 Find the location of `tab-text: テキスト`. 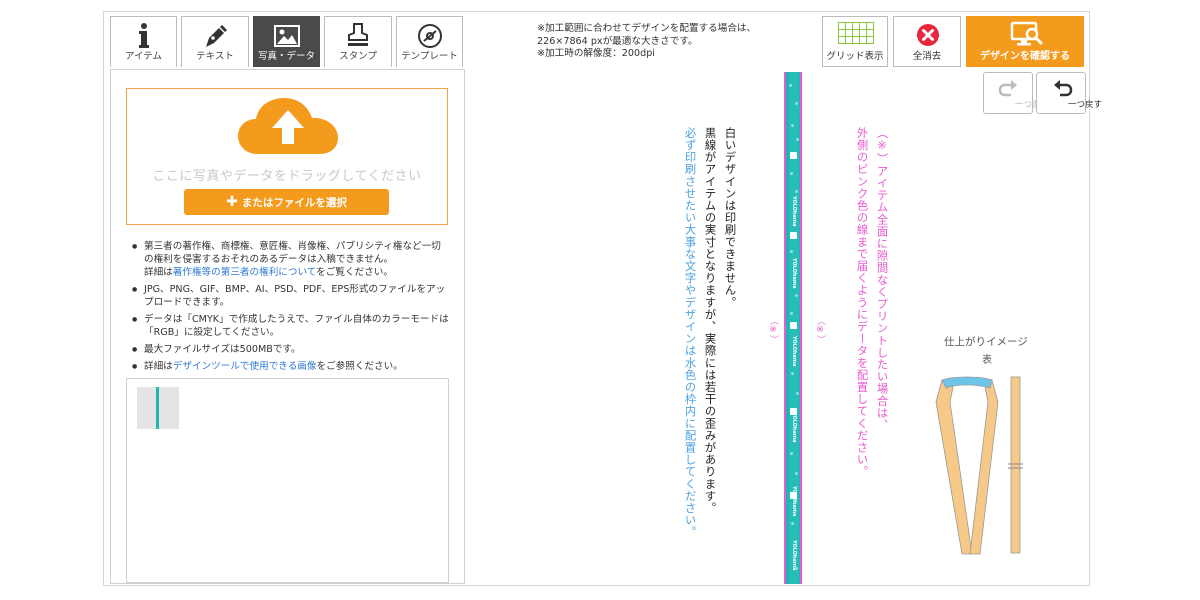

tab-text: テキスト is located at coordinates (215, 41).